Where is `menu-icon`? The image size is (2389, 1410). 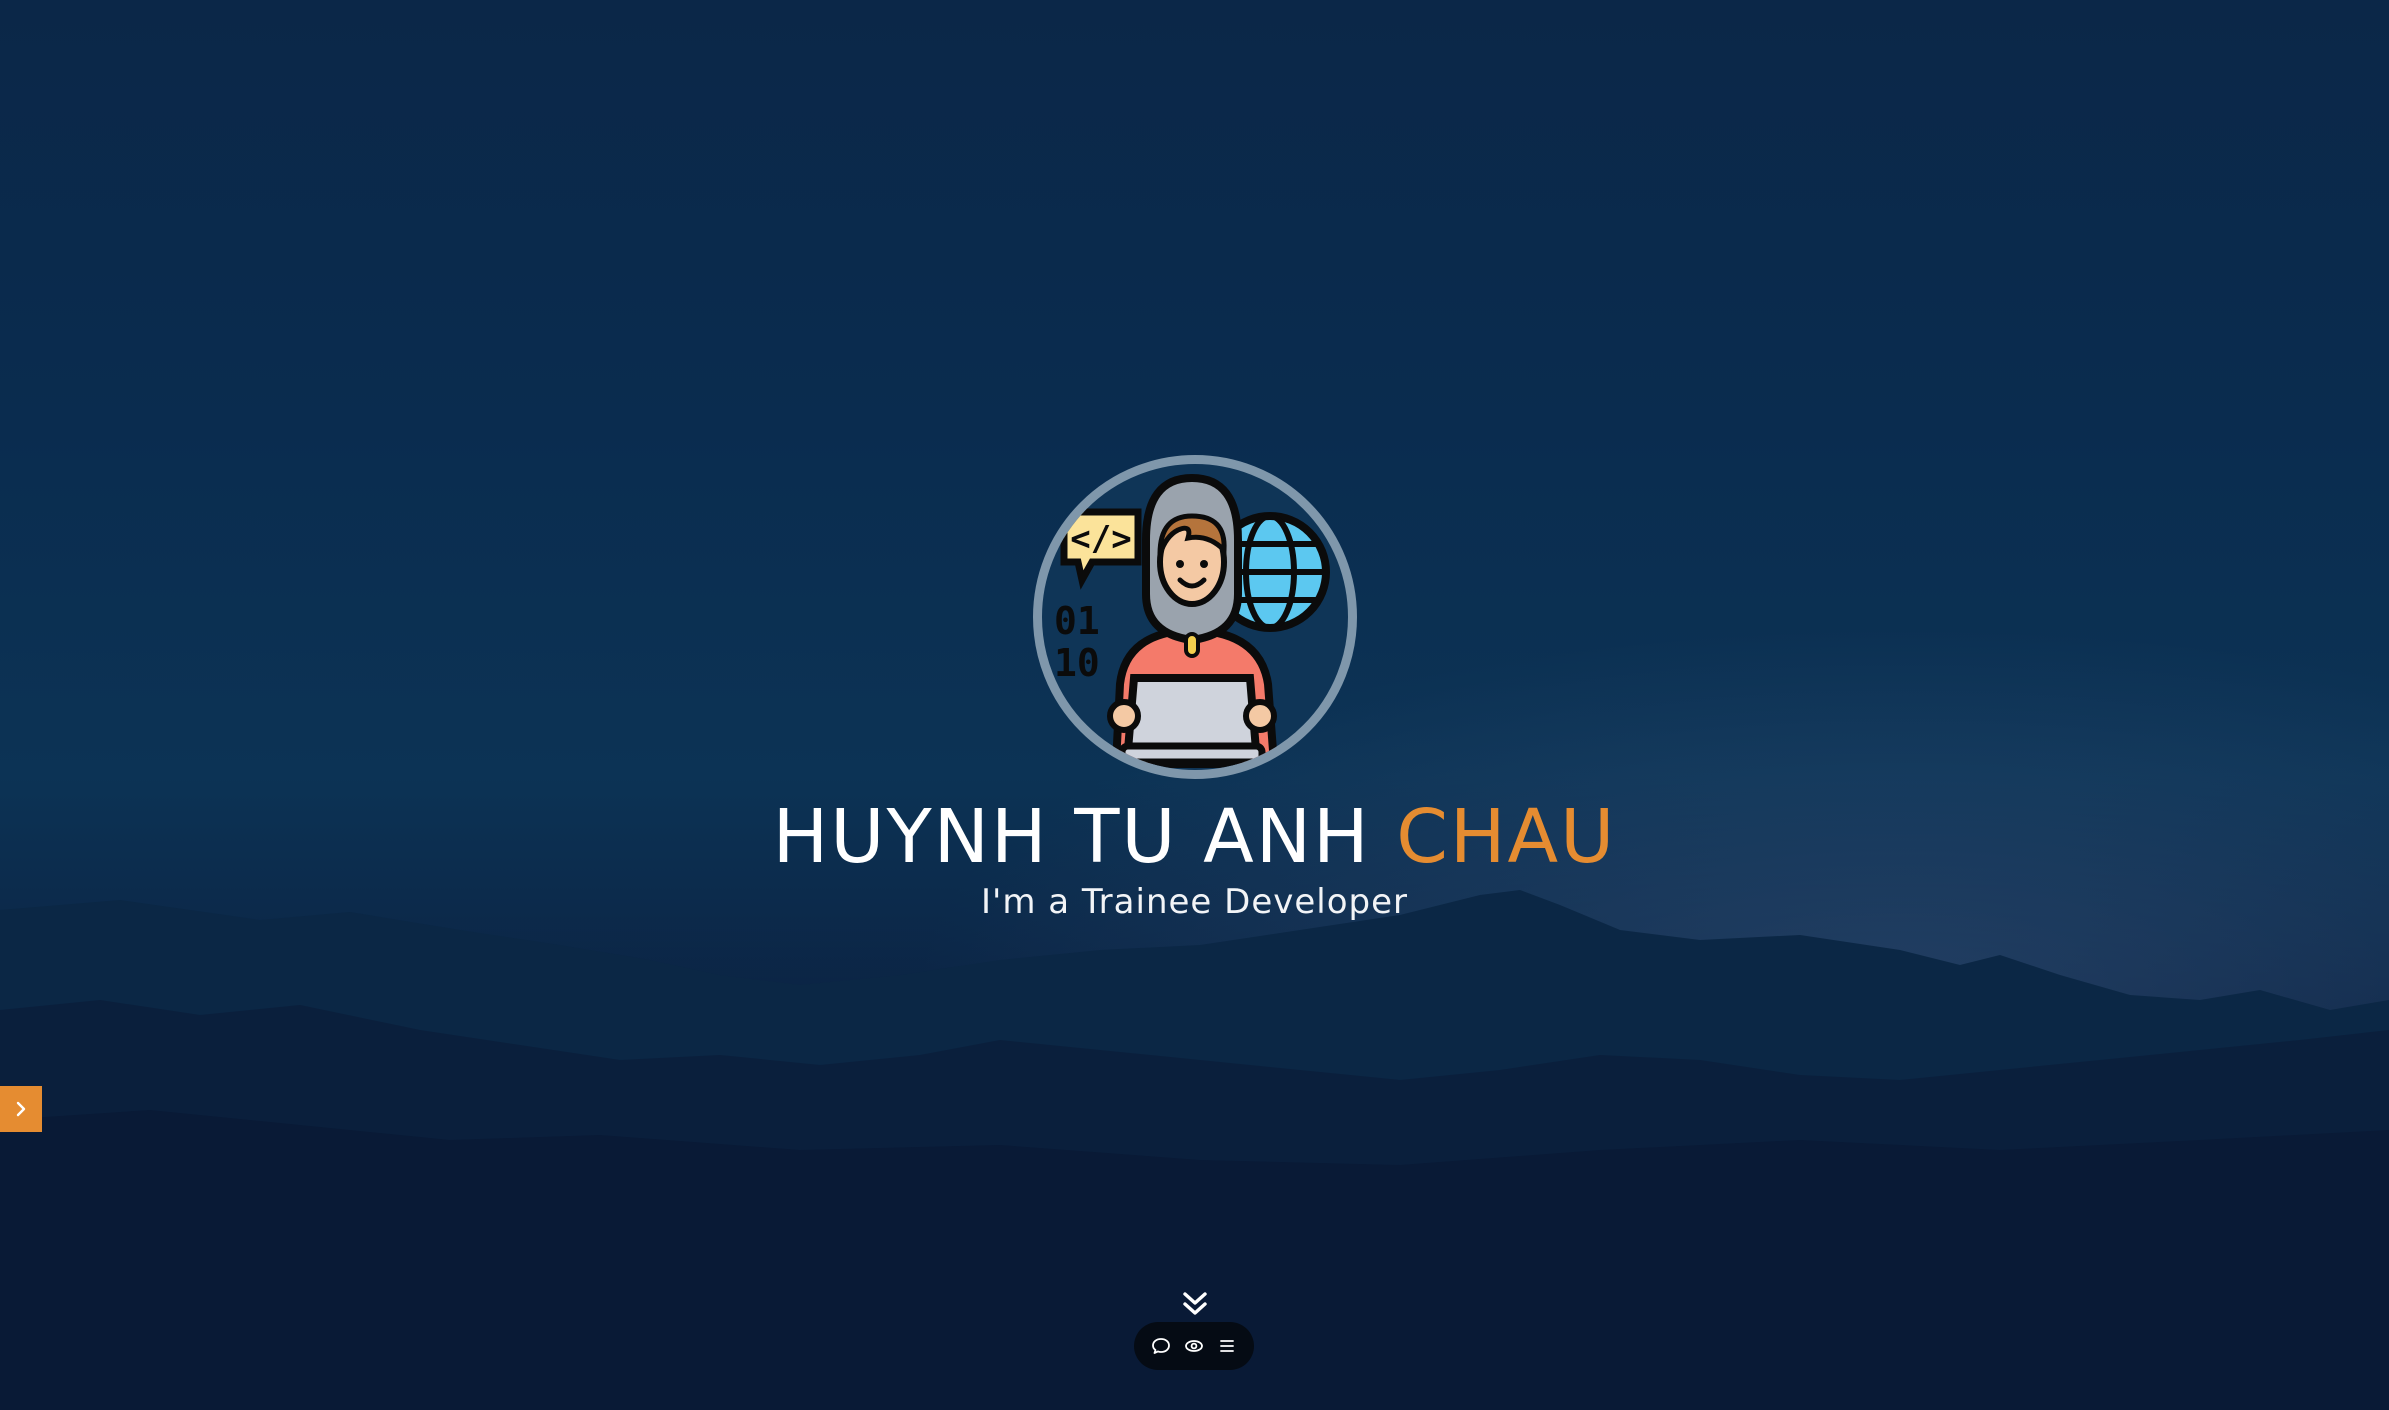
menu-icon is located at coordinates (1227, 1346).